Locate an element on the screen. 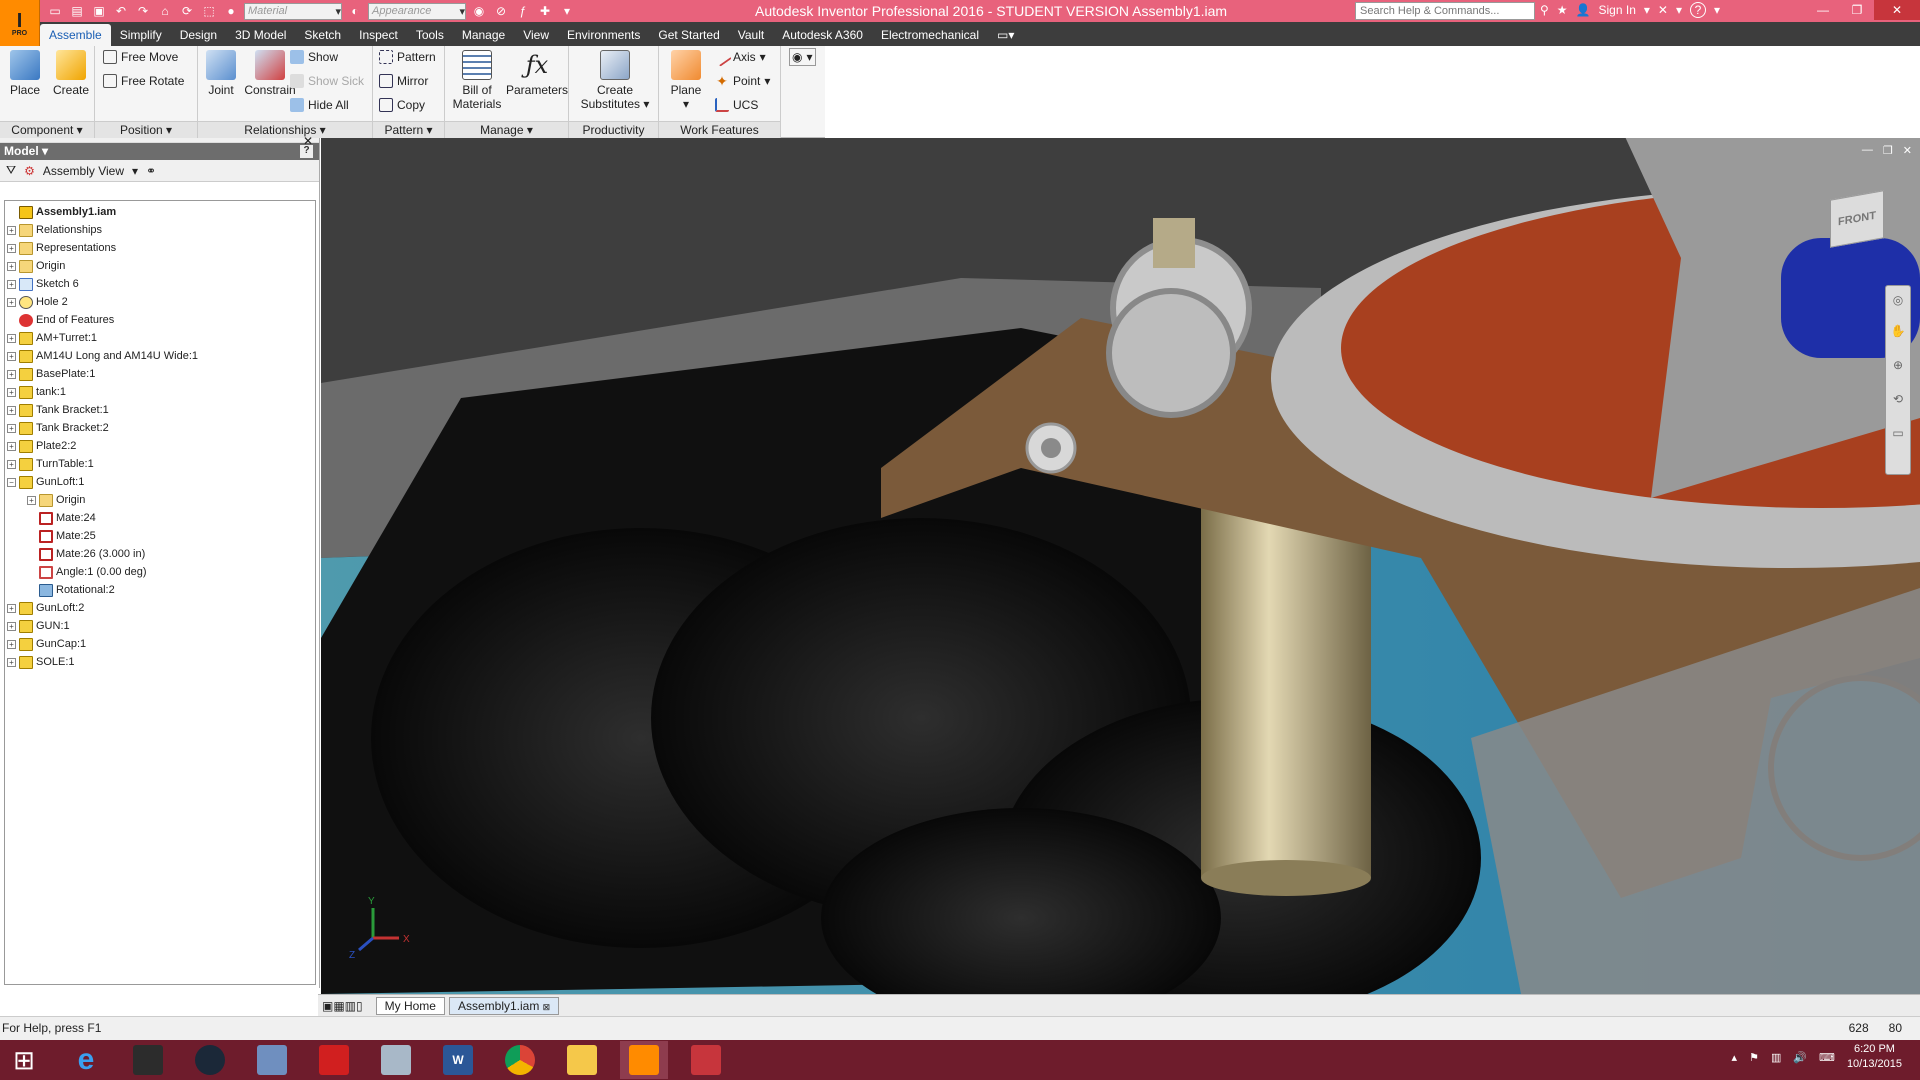 The height and width of the screenshot is (1080, 1920). open-file-icon: ▤ is located at coordinates (77, 11).